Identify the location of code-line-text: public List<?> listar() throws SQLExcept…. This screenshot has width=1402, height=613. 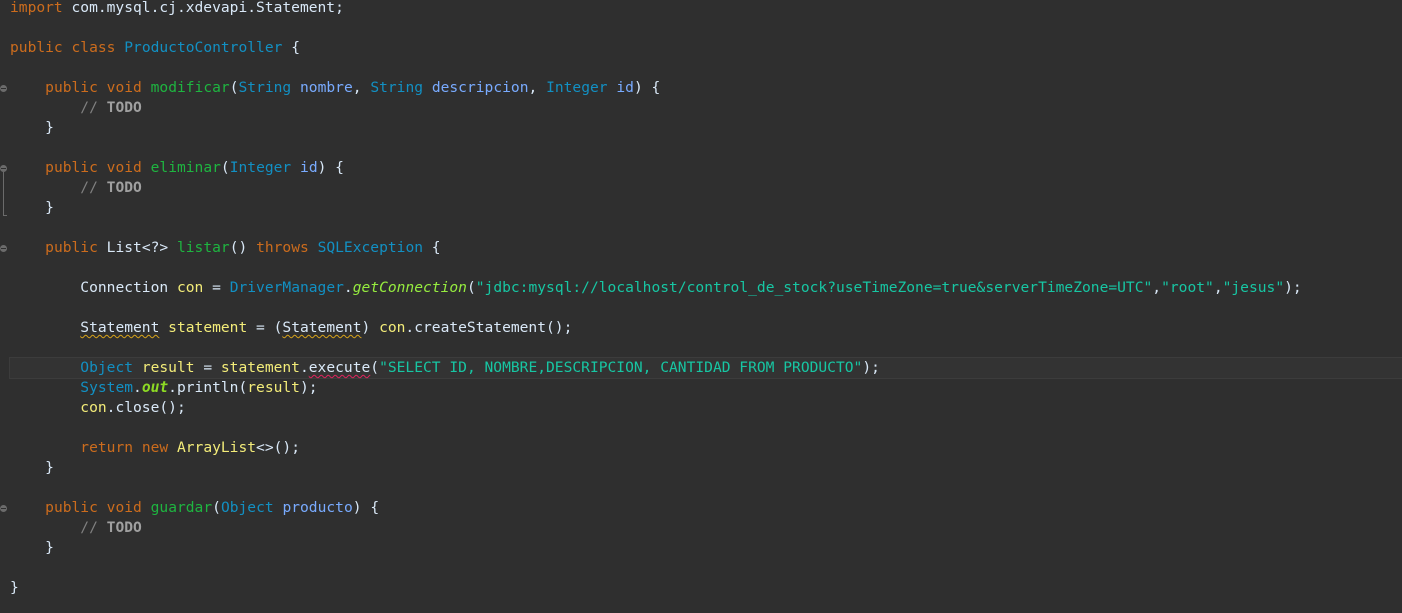
(225, 248).